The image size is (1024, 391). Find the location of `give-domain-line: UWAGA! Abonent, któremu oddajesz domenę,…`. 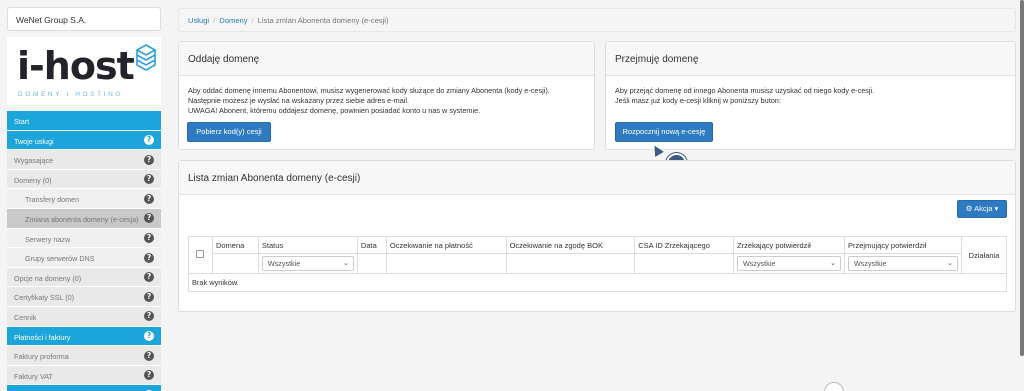

give-domain-line: UWAGA! Abonent, któremu oddajesz domenę,… is located at coordinates (334, 110).